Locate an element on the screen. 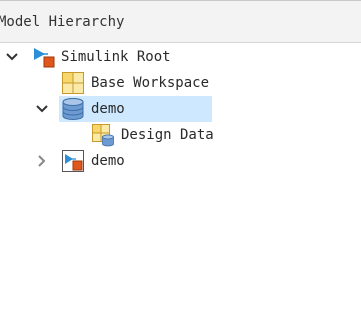 This screenshot has width=361, height=315. panel-title: Model Hierarchy is located at coordinates (62, 22).